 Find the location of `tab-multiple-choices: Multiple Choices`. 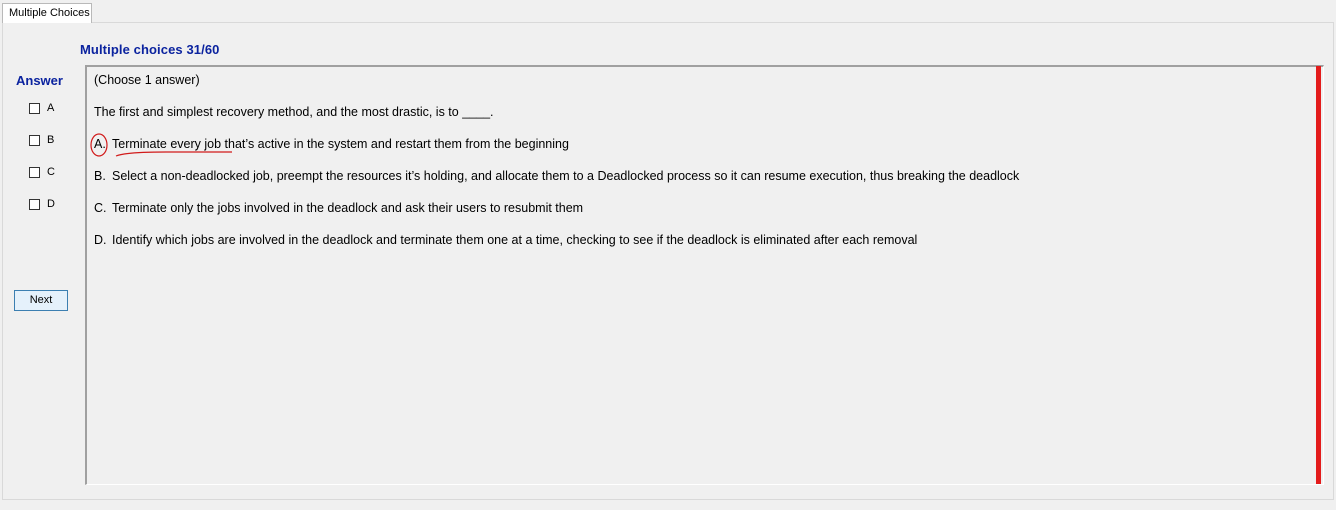

tab-multiple-choices: Multiple Choices is located at coordinates (47, 13).